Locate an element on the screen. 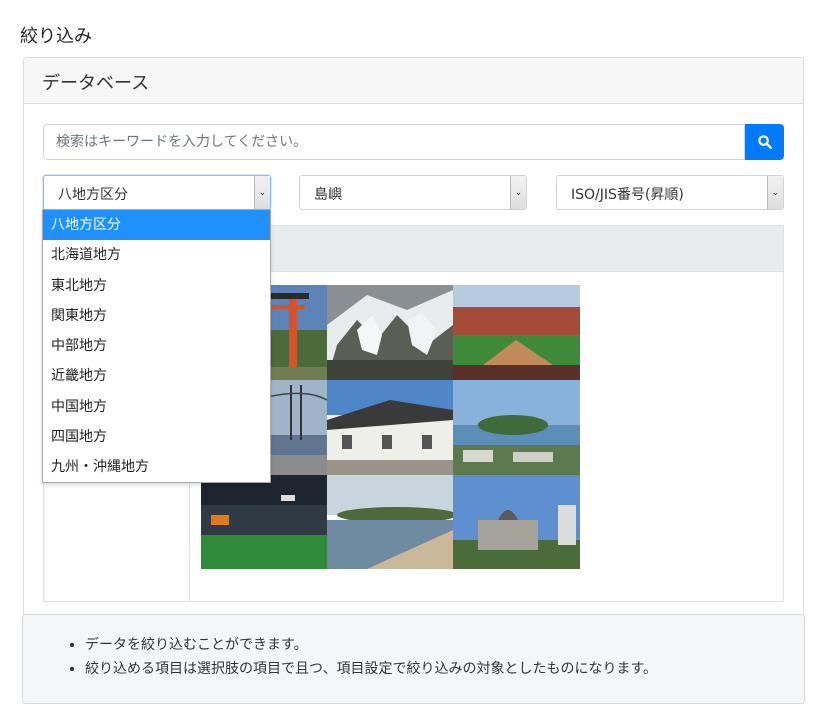 This screenshot has width=817, height=728. dropdown-option: 中国地方 is located at coordinates (156, 407).